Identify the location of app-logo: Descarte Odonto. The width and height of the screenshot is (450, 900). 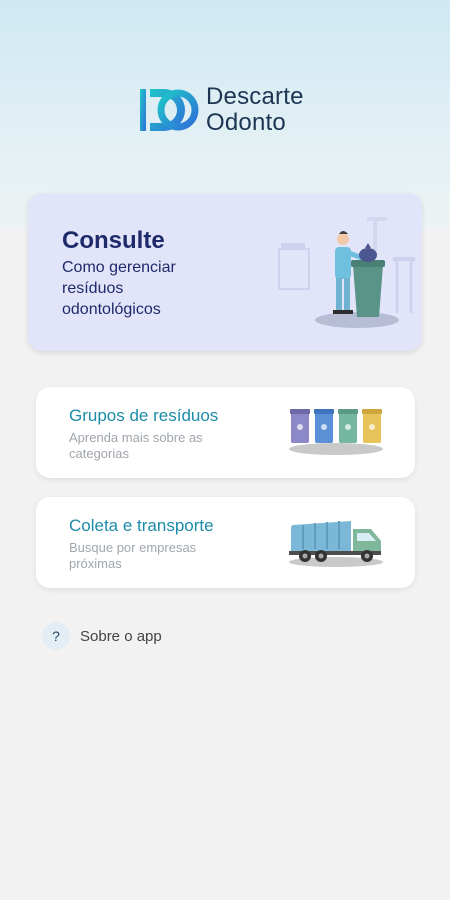
(221, 110).